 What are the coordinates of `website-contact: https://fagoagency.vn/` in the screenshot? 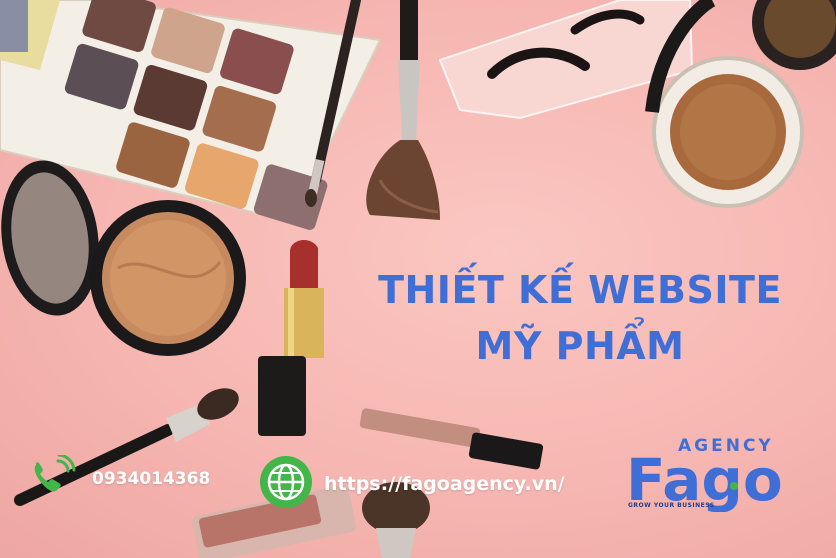 It's located at (411, 484).